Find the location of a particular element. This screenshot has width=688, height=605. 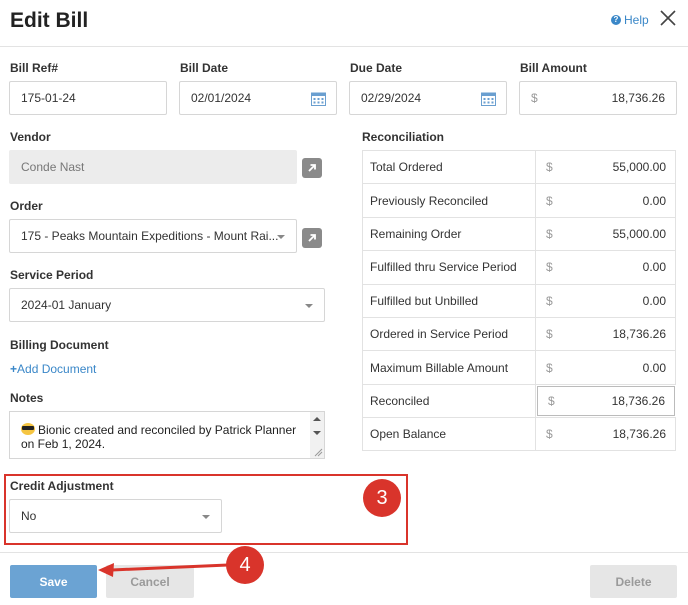

plus-icon: + is located at coordinates (14, 369).